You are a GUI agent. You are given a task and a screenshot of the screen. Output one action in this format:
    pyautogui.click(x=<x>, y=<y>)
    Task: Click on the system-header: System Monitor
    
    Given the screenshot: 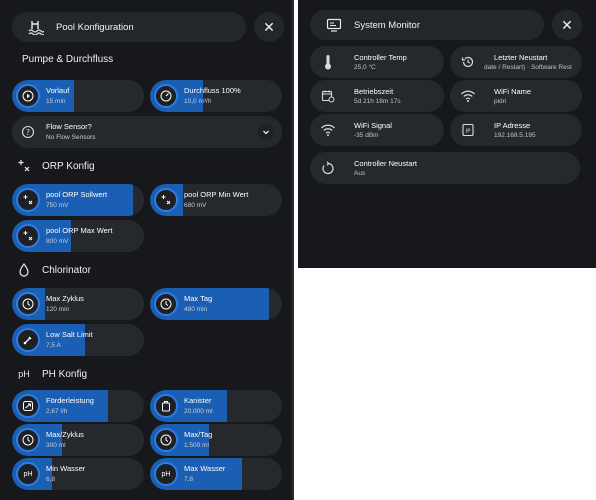 What is the action you would take?
    pyautogui.click(x=427, y=25)
    